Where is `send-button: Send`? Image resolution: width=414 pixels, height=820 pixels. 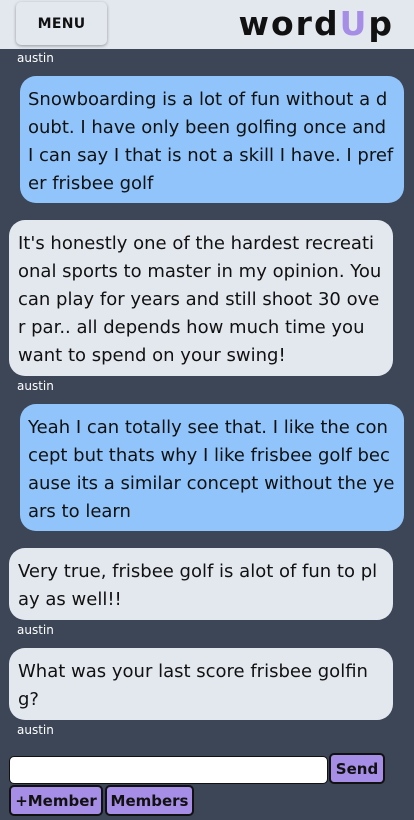 send-button: Send is located at coordinates (357, 768).